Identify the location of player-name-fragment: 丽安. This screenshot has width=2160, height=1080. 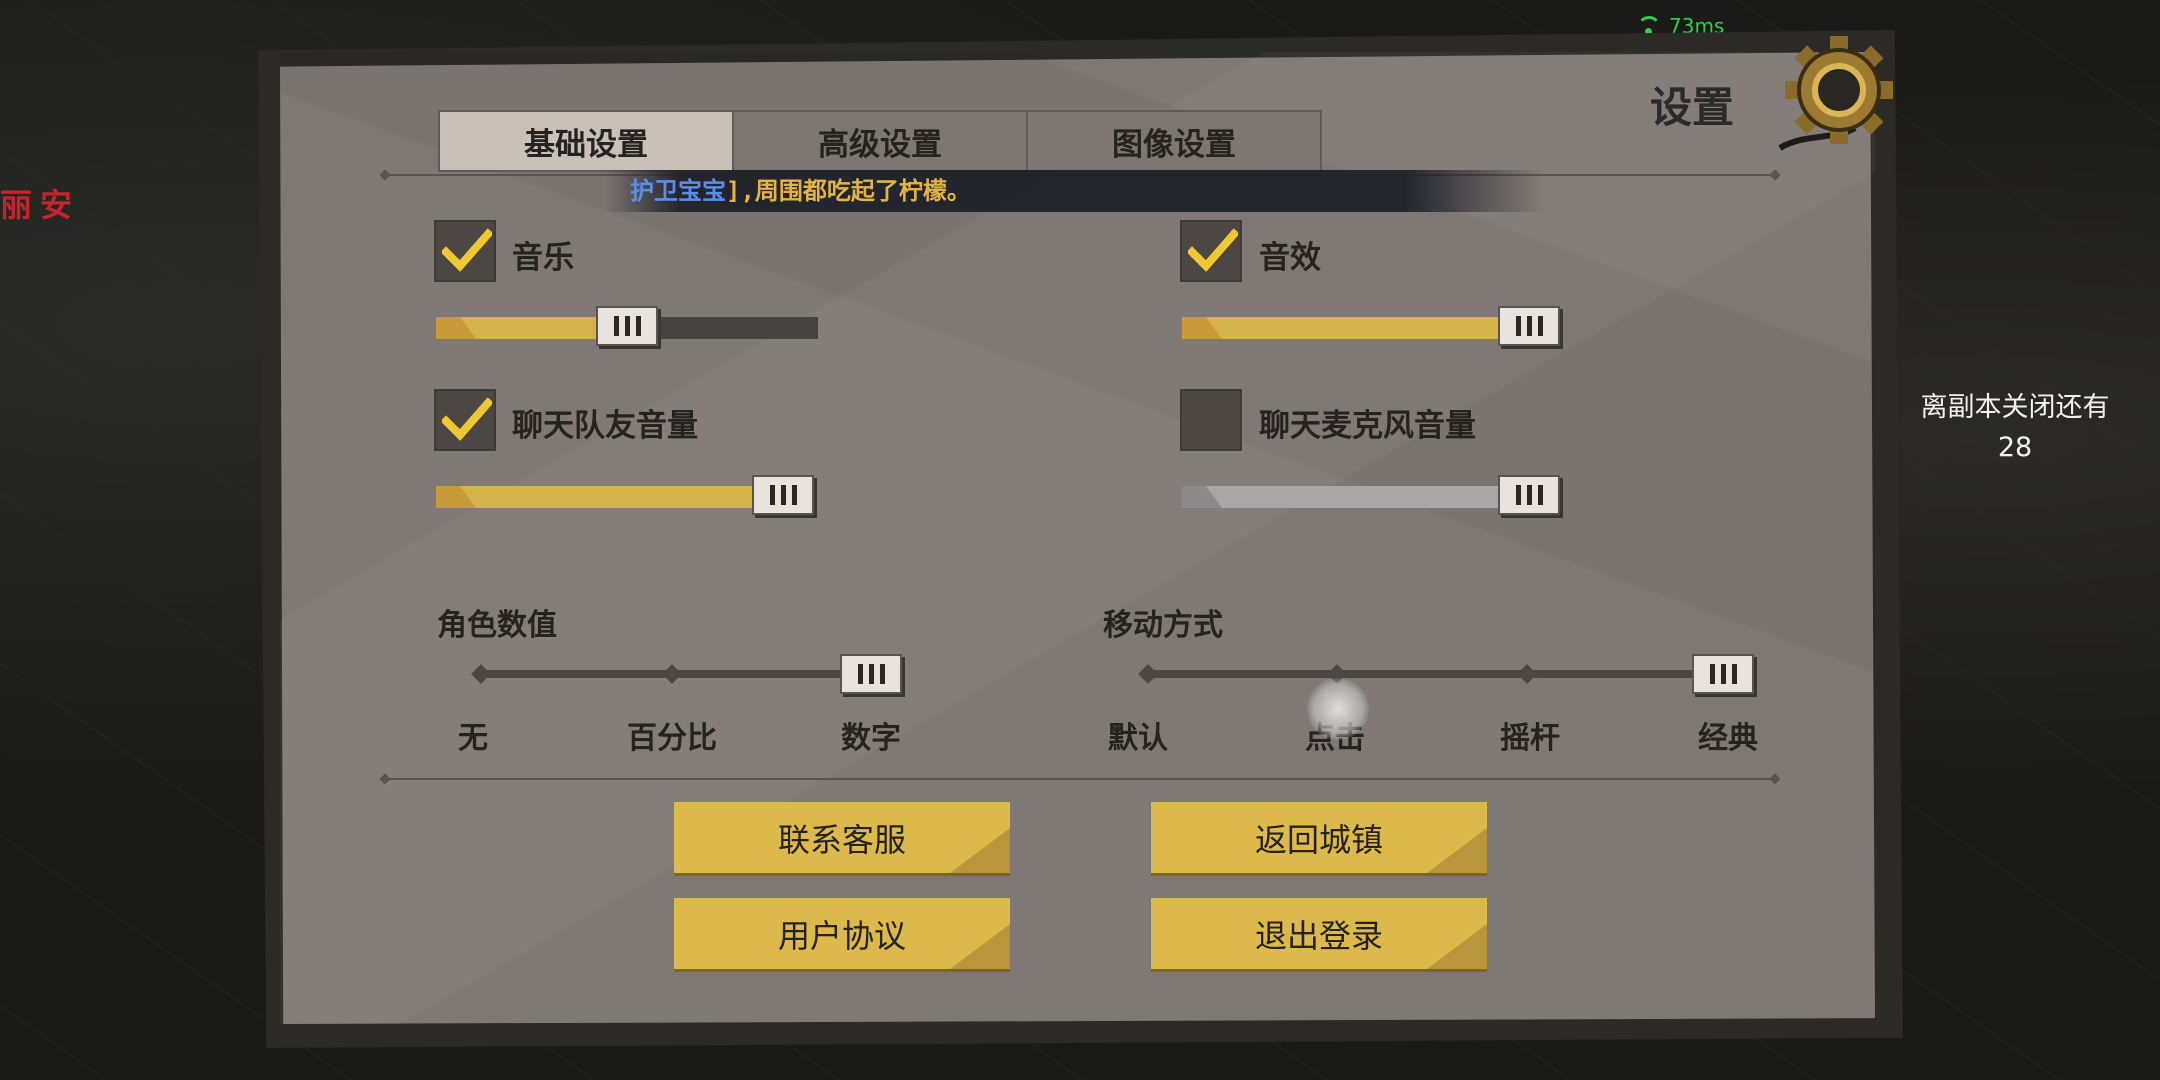
(40, 205).